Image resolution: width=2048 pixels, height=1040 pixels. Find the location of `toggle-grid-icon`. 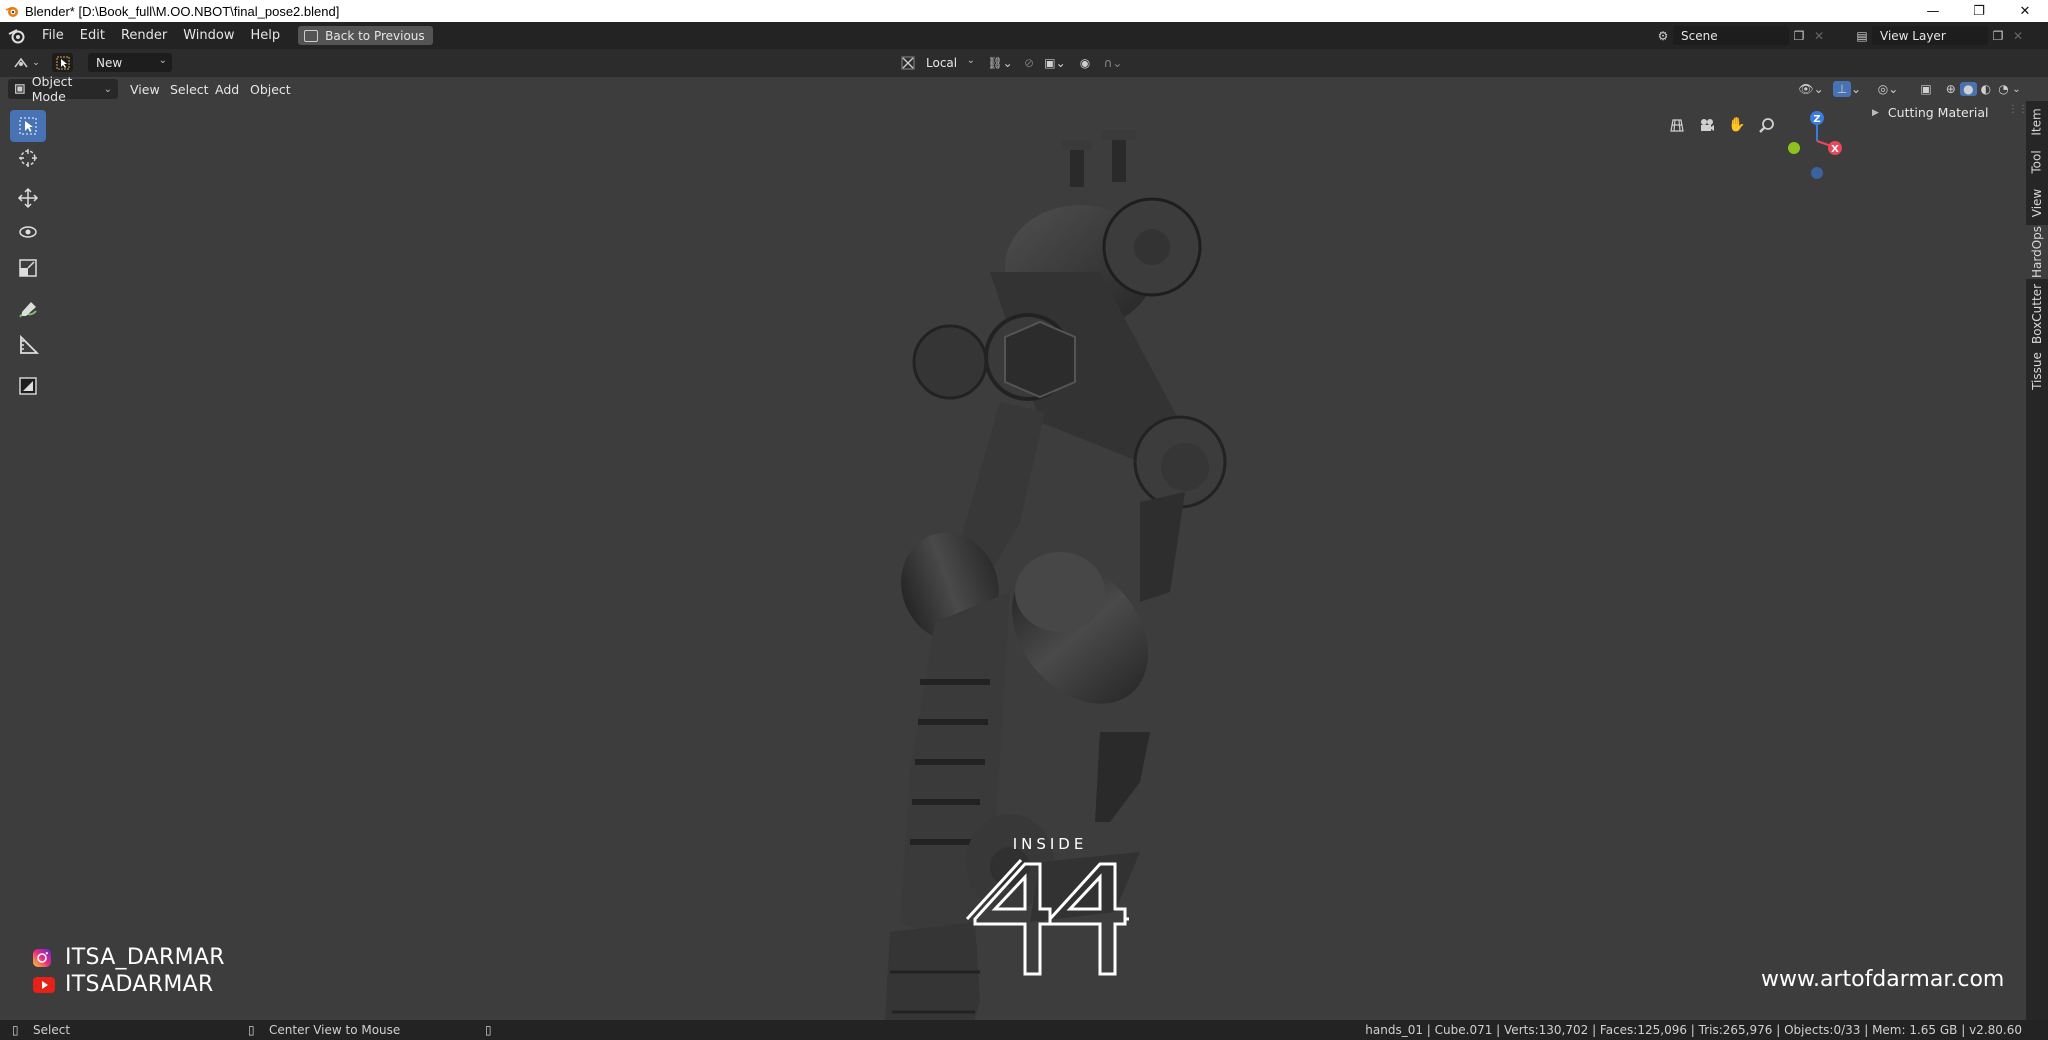

toggle-grid-icon is located at coordinates (1677, 125).